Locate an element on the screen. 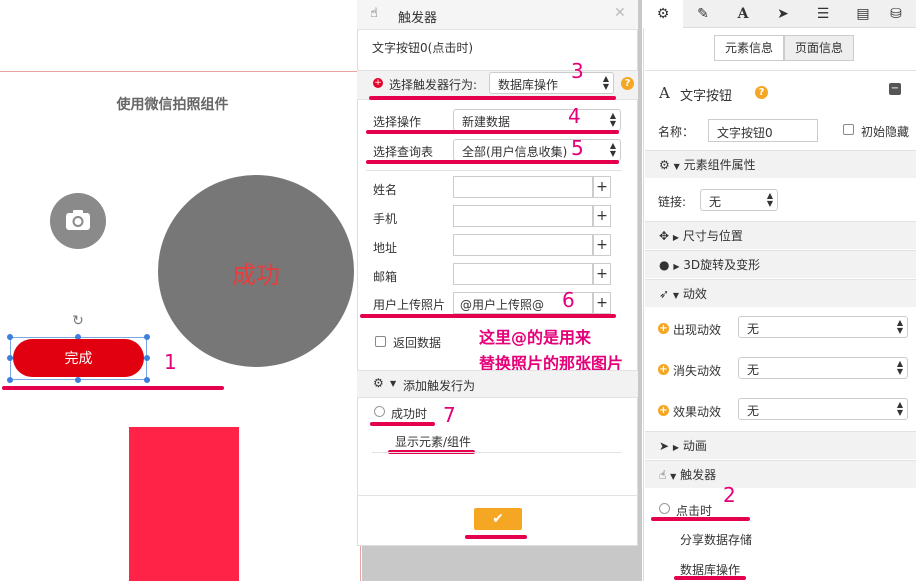 Image resolution: width=916 pixels, height=581 pixels. field-label-email: 邮箱 is located at coordinates (385, 277).